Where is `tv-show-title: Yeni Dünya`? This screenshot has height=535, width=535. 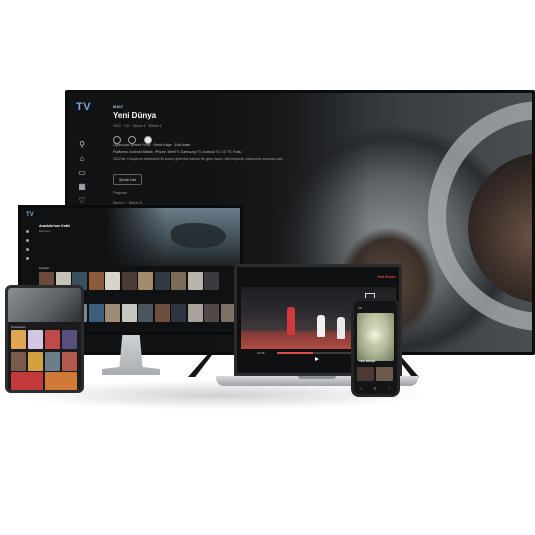 tv-show-title: Yeni Dünya is located at coordinates (135, 115).